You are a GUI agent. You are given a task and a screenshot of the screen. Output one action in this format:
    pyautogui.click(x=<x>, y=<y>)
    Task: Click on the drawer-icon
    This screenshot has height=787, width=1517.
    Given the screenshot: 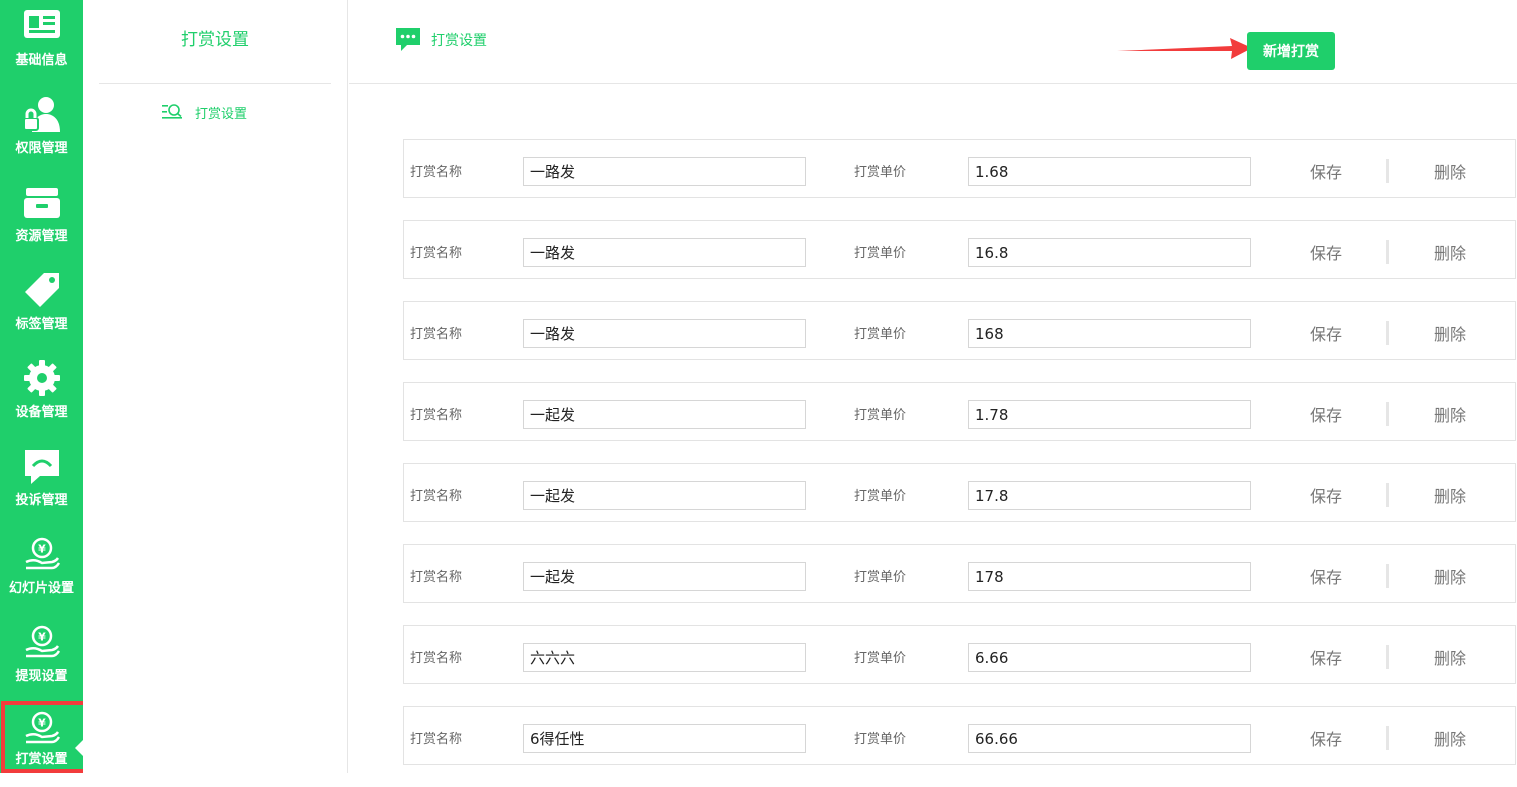 What is the action you would take?
    pyautogui.click(x=41, y=203)
    